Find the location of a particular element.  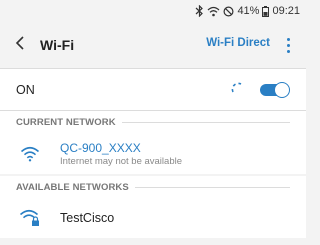

section-header-label: AVAILABLE NETWORKS is located at coordinates (72, 187).